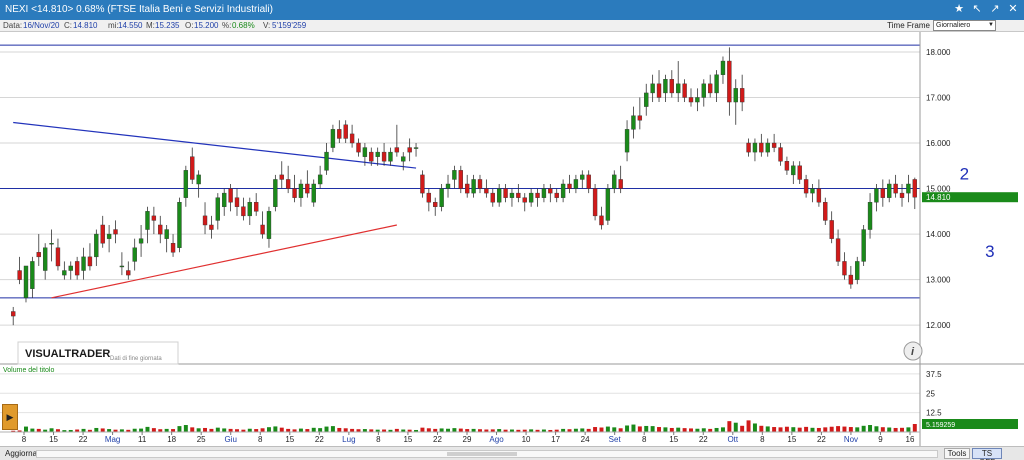  Describe the element at coordinates (267, 25) in the screenshot. I see `volume-label: V:` at that location.